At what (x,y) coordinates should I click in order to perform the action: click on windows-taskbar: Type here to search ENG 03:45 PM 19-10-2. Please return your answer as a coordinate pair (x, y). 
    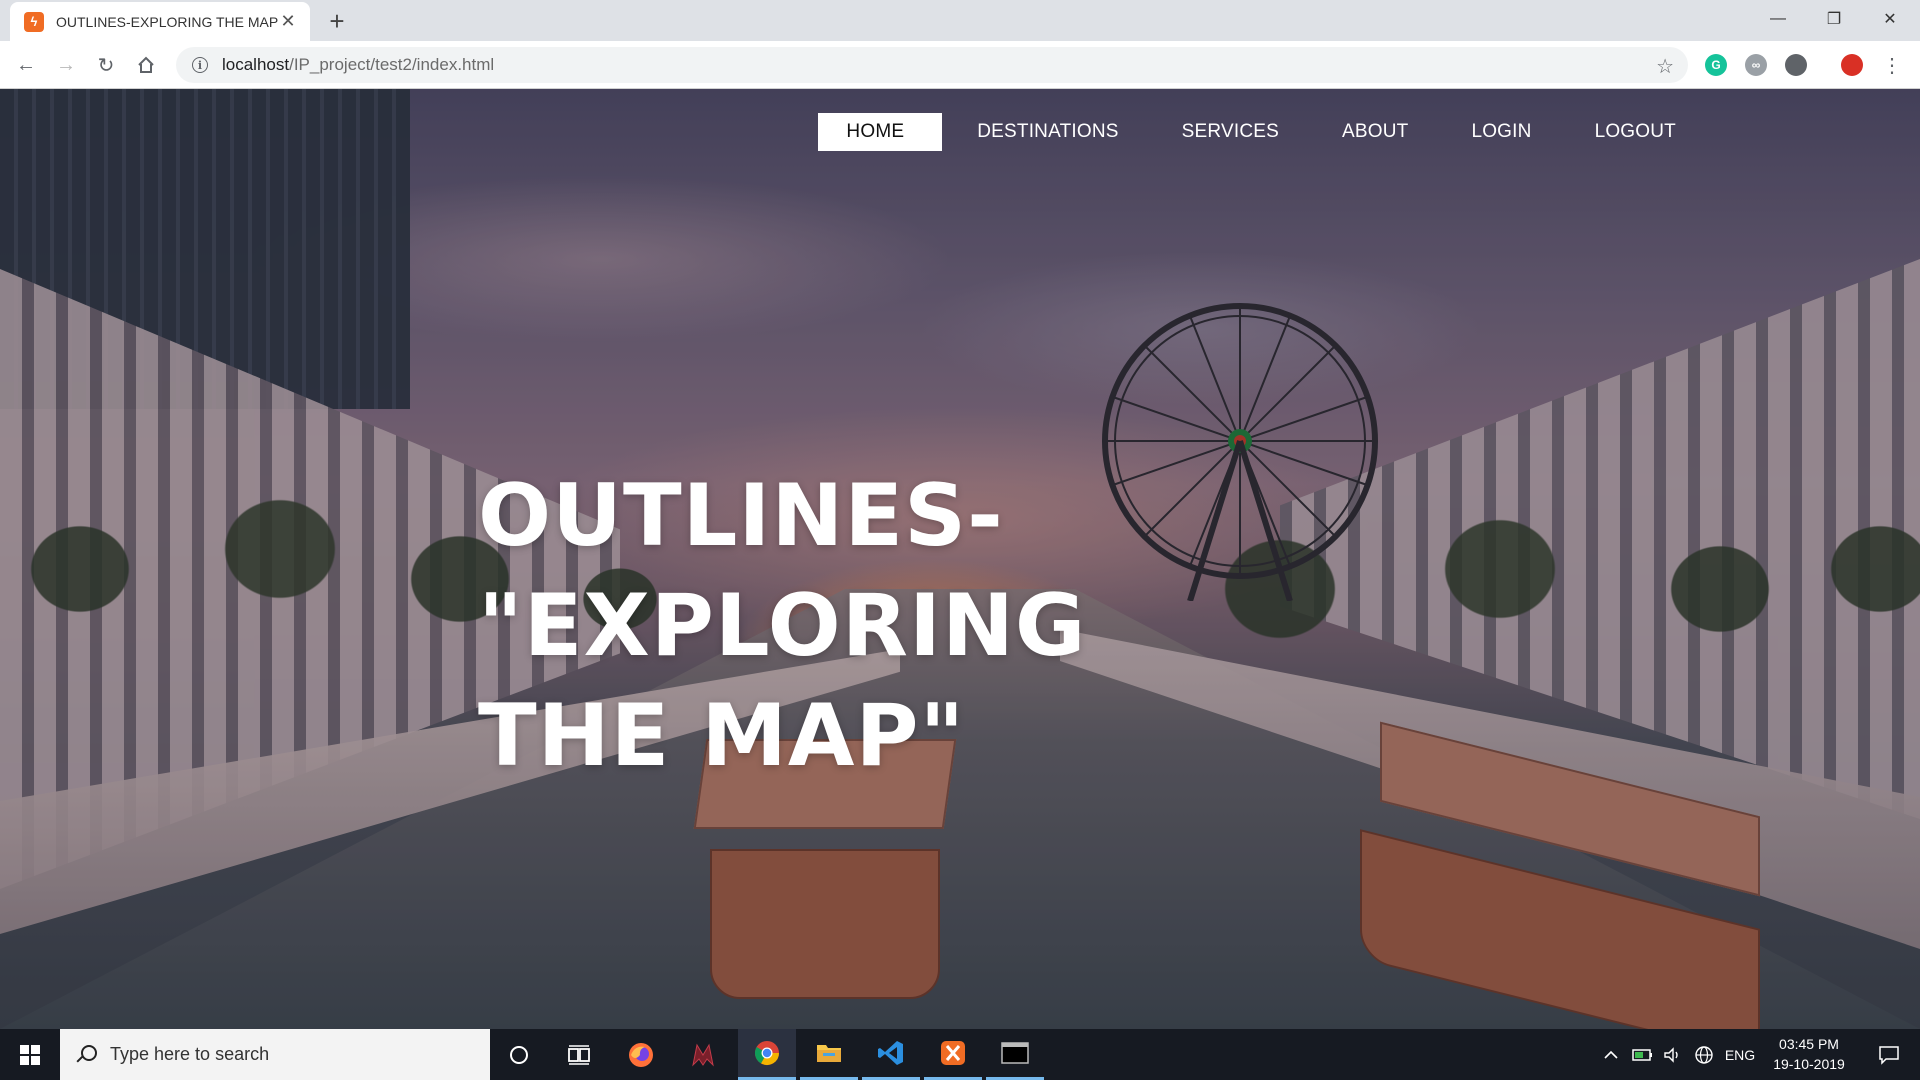
    Looking at the image, I should click on (960, 1054).